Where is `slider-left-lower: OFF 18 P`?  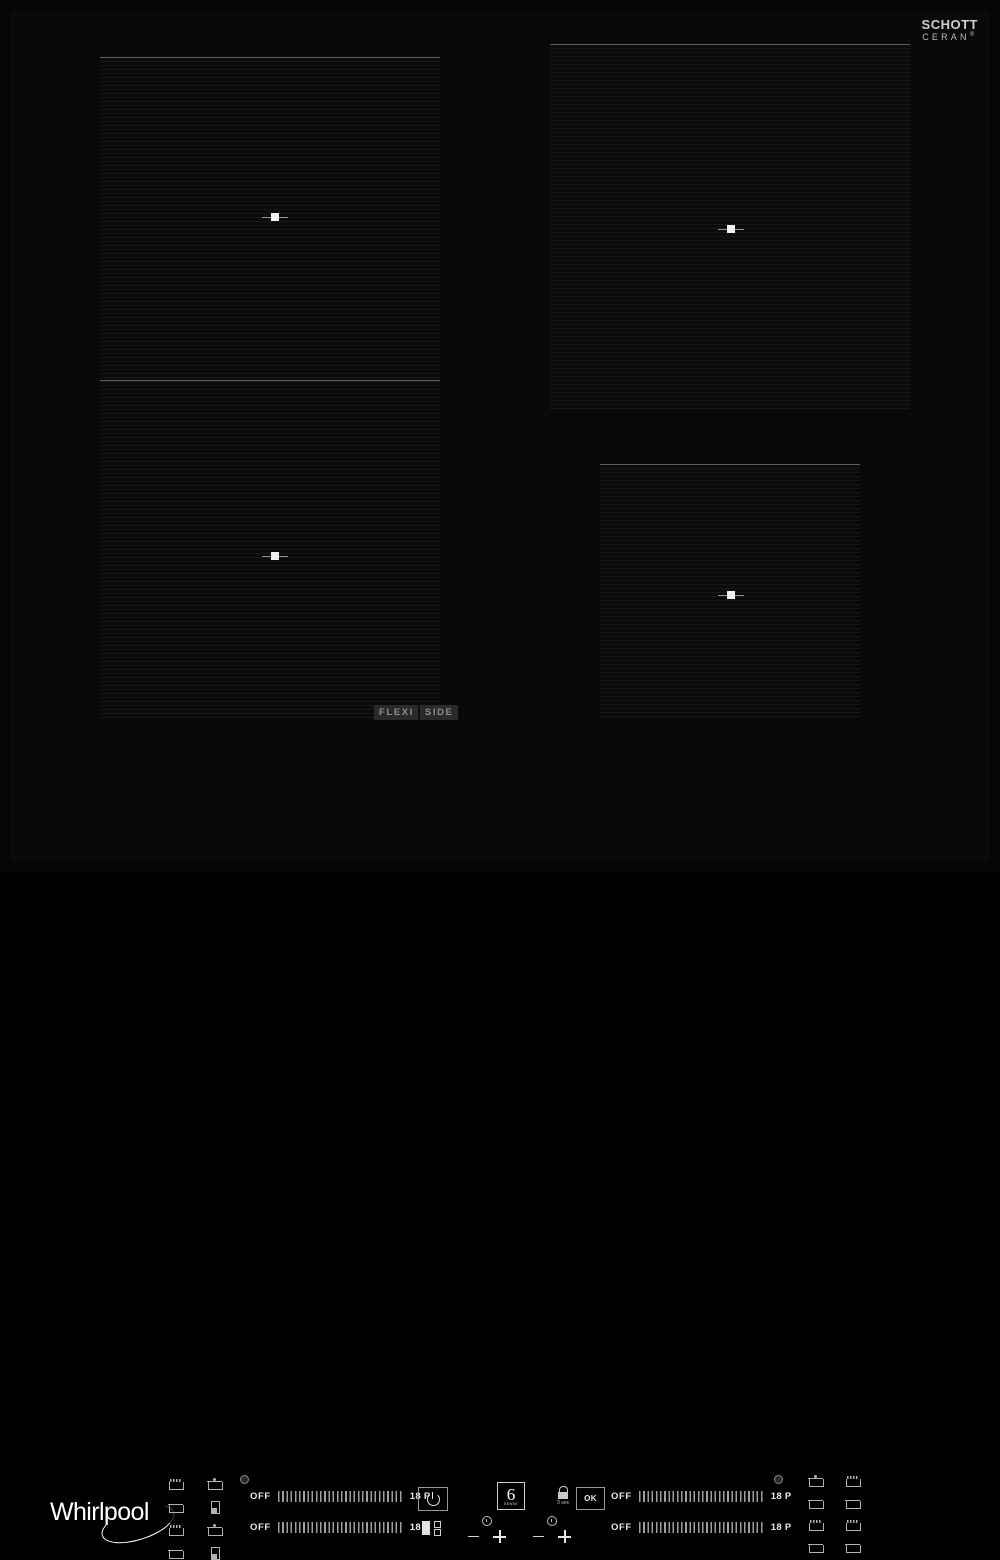 slider-left-lower: OFF 18 P is located at coordinates (340, 1527).